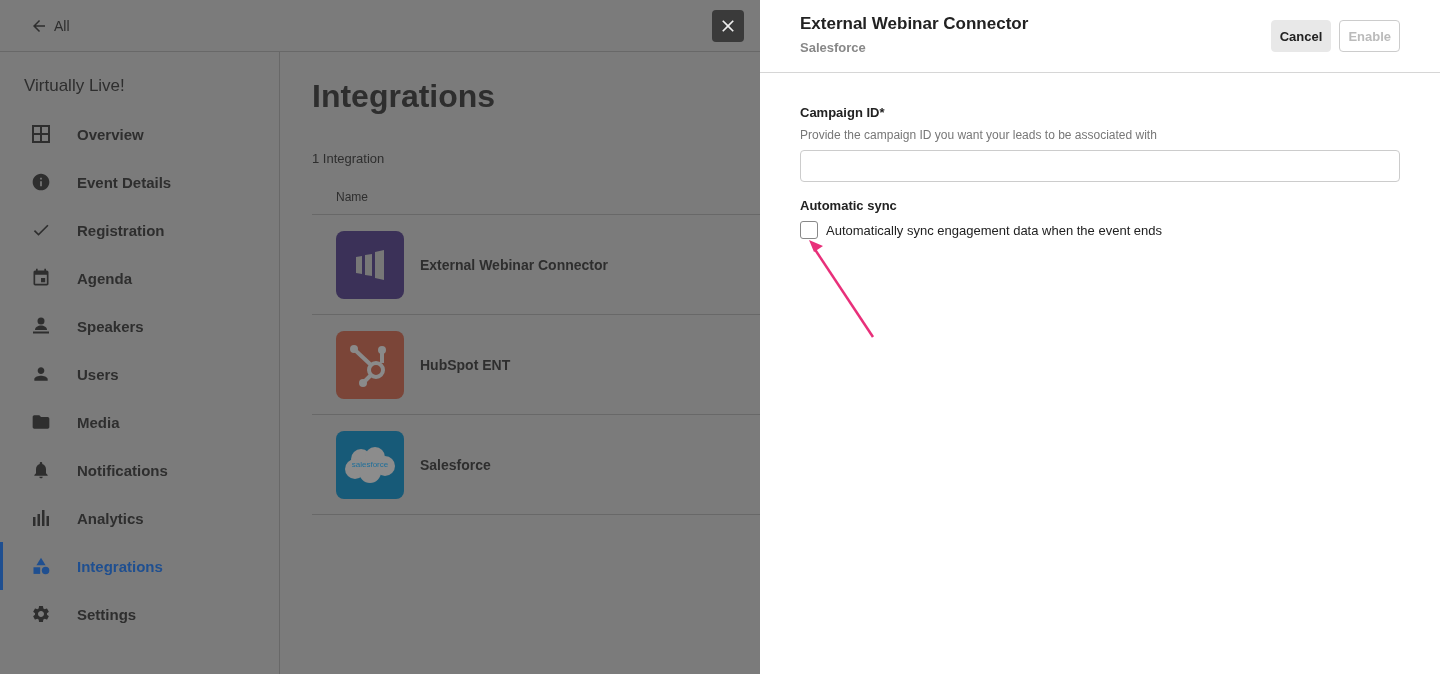 The height and width of the screenshot is (674, 1440). What do you see at coordinates (139, 278) in the screenshot?
I see `sidebar-item: Agenda` at bounding box center [139, 278].